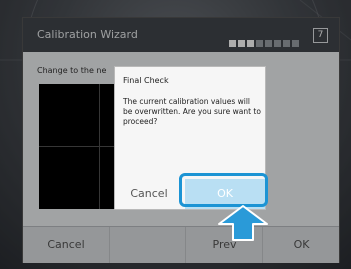 The width and height of the screenshot is (351, 269). I want to click on dialog-title: Final Check, so click(146, 80).